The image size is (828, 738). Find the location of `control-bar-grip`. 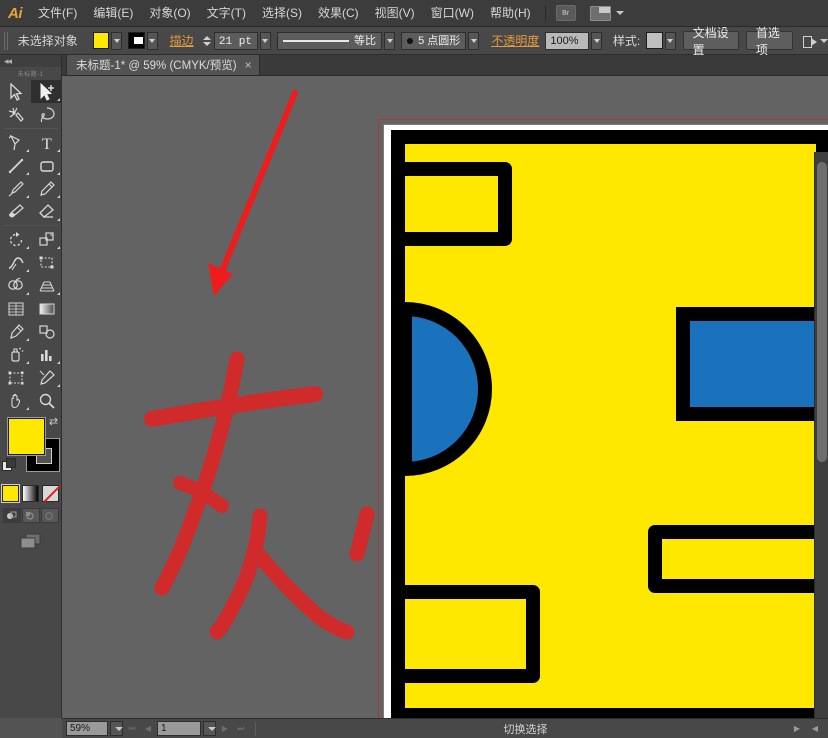

control-bar-grip is located at coordinates (6, 40).